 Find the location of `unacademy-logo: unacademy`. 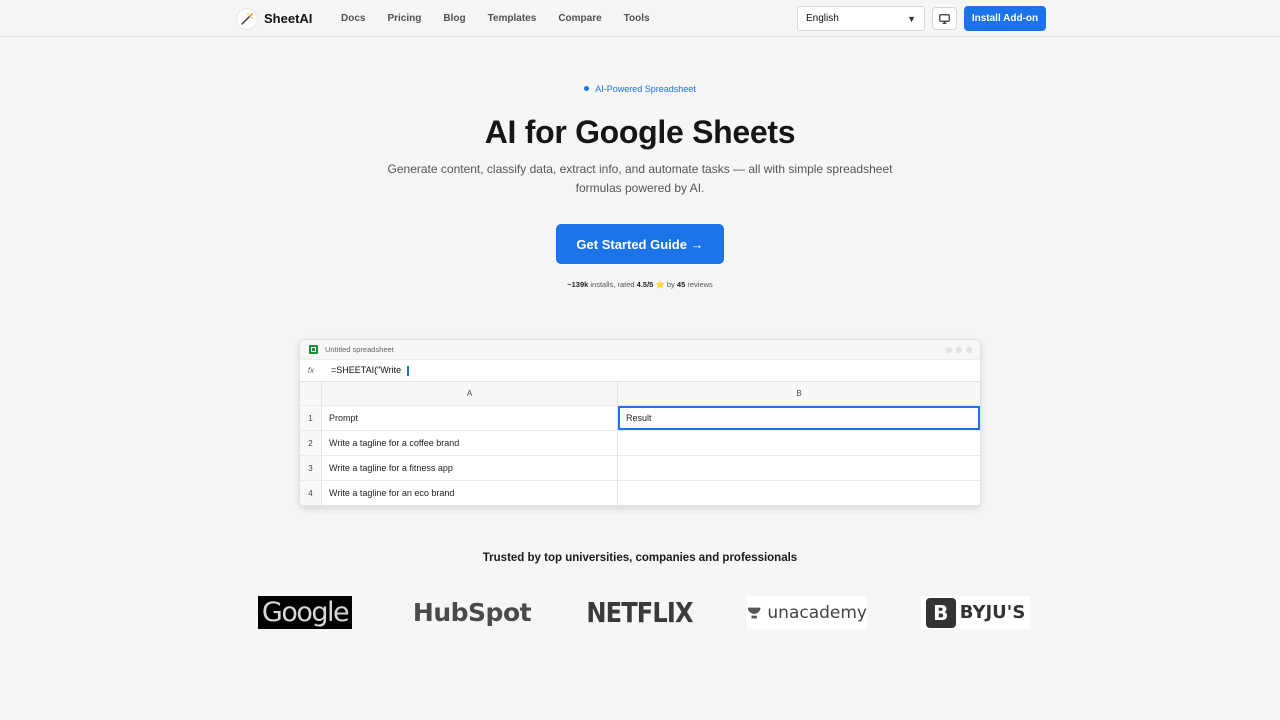

unacademy-logo: unacademy is located at coordinates (807, 612).